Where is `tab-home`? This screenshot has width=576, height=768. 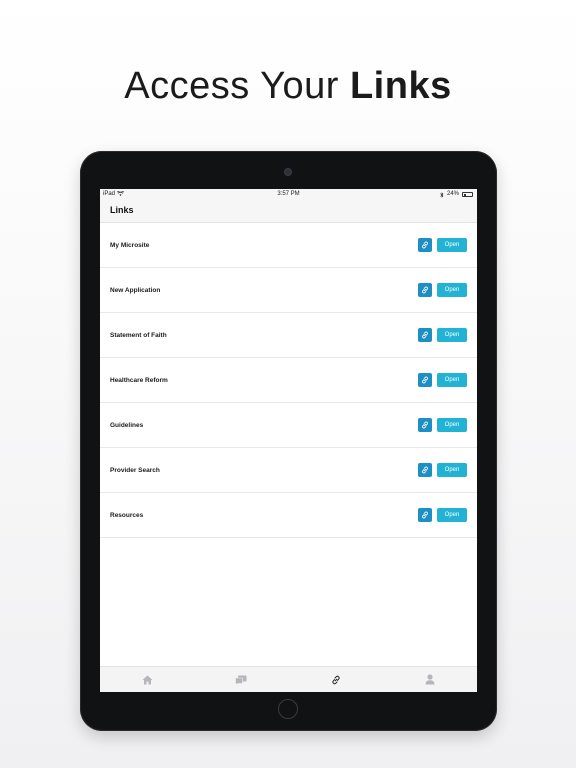 tab-home is located at coordinates (147, 679).